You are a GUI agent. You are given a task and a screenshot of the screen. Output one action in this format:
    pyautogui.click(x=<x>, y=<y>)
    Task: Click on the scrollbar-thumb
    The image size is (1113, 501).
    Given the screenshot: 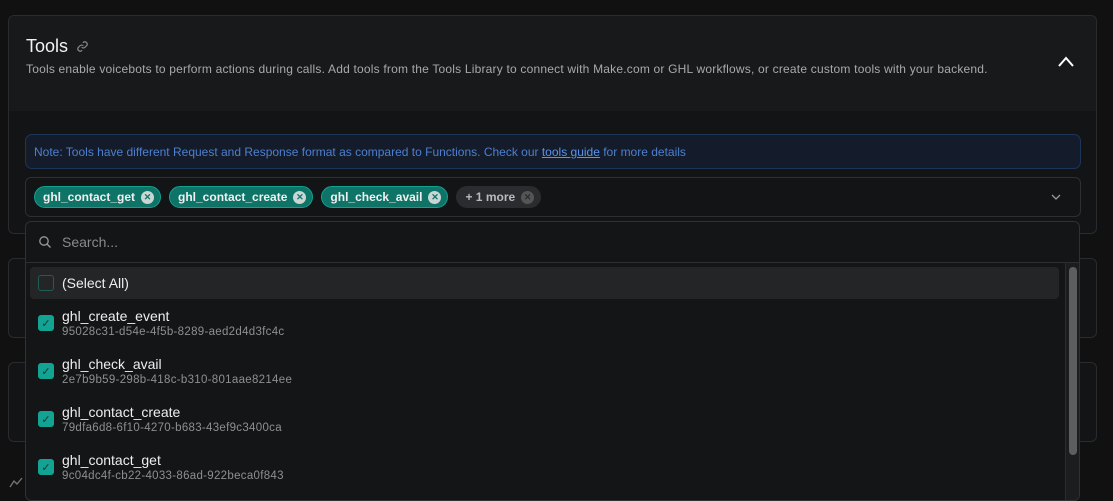 What is the action you would take?
    pyautogui.click(x=1073, y=361)
    